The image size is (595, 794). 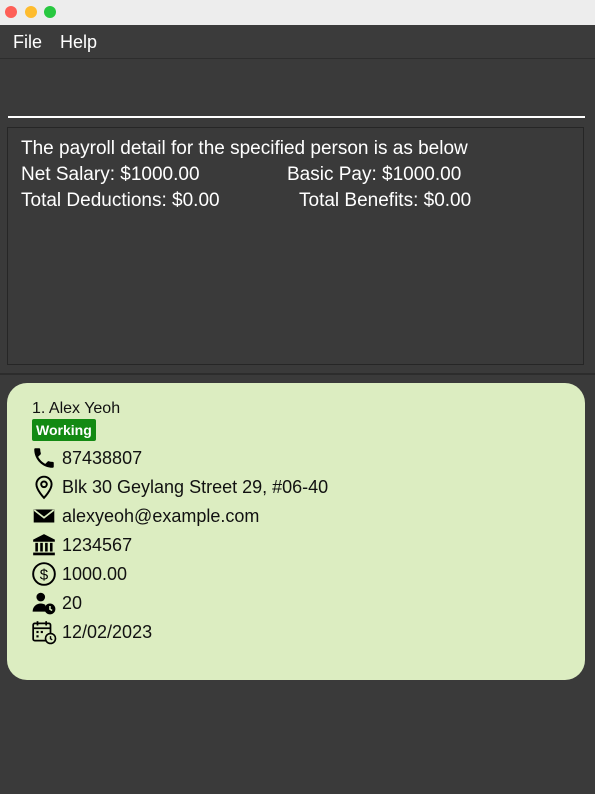 I want to click on basic-pay-text: Basic Pay: $1000.00, so click(x=374, y=174).